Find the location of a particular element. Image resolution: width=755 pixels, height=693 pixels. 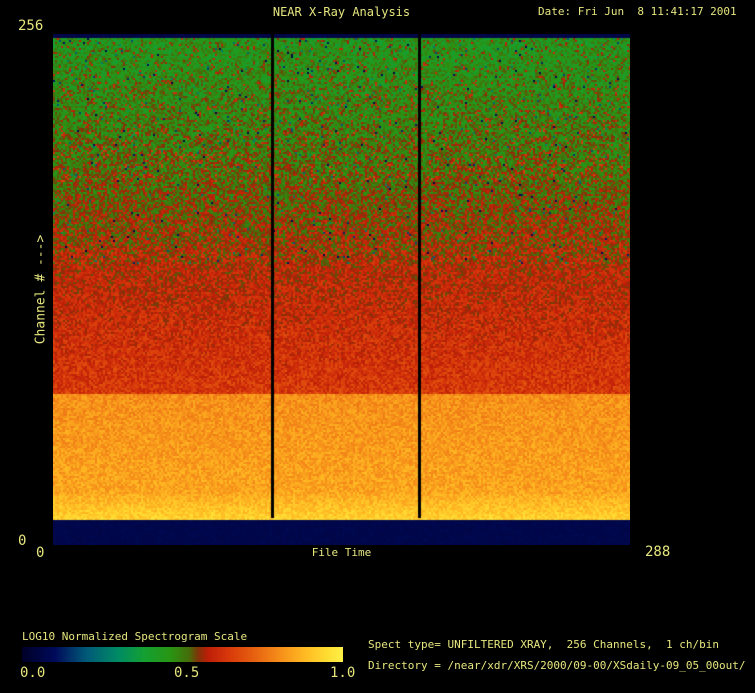

x-axis-min-tick: 0 is located at coordinates (40, 553).